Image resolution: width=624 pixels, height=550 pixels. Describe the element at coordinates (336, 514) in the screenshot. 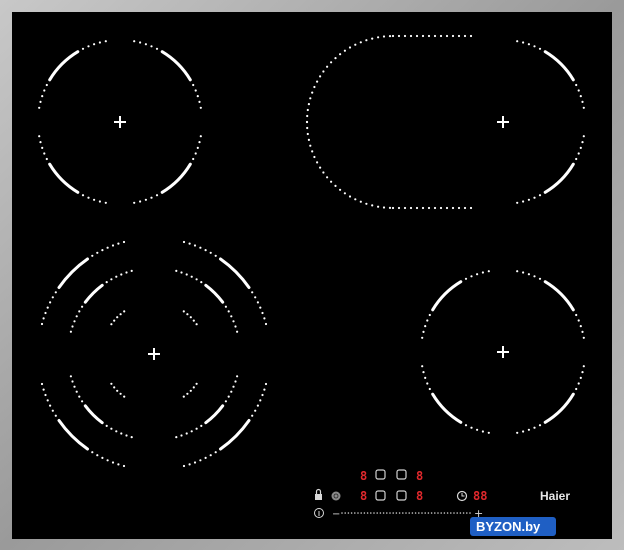

I see `slider-minus-icon: −` at that location.